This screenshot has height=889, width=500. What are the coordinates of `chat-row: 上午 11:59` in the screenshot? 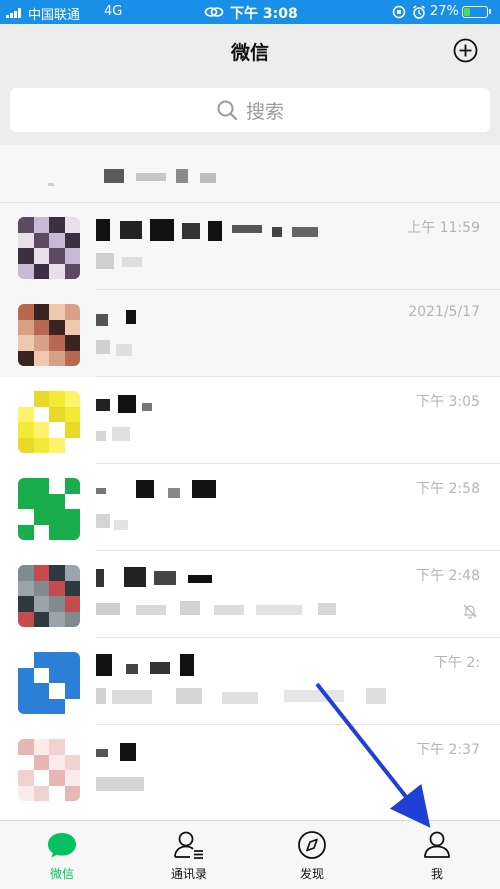 It's located at (250, 246).